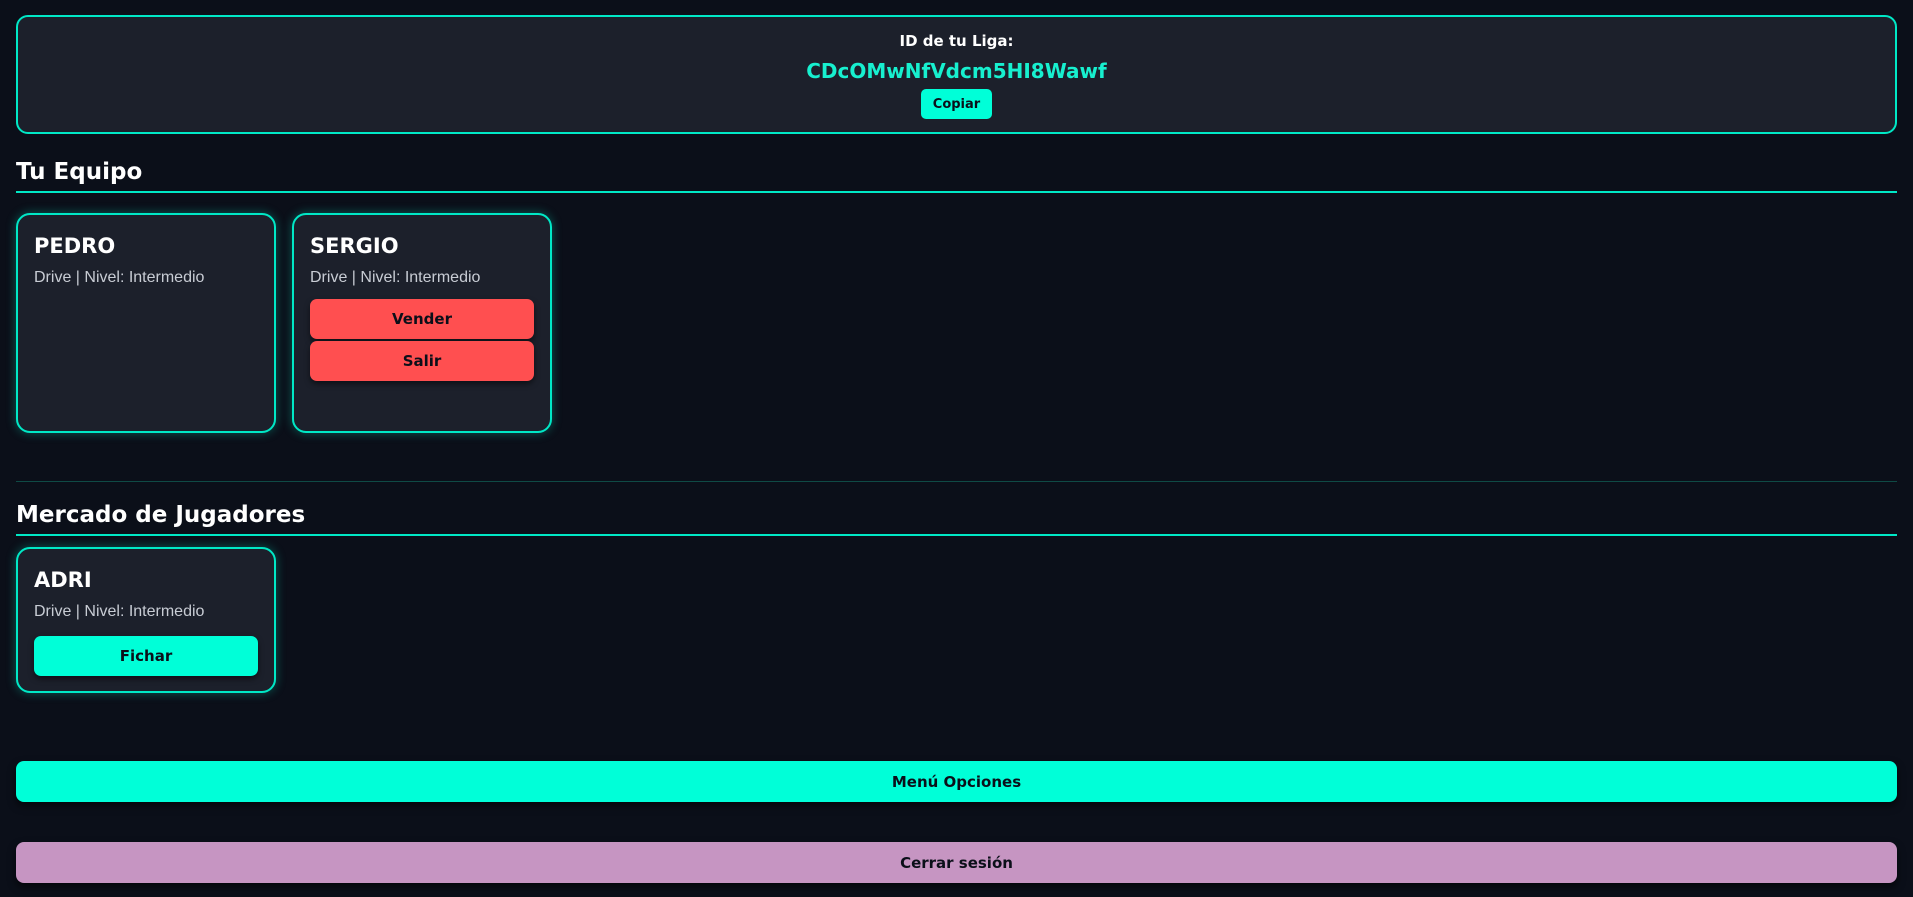 This screenshot has width=1913, height=897. Describe the element at coordinates (956, 71) in the screenshot. I see `league-id-value: CDcOMwNfVdcm5HI8Wawf` at that location.